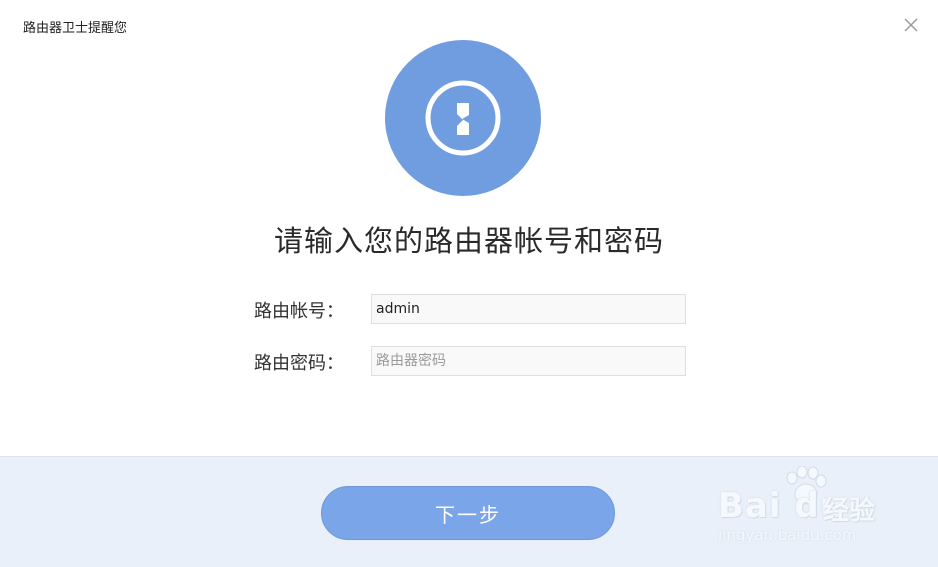  Describe the element at coordinates (468, 241) in the screenshot. I see `page-heading: 请输入您的路由器帐号和密码` at that location.